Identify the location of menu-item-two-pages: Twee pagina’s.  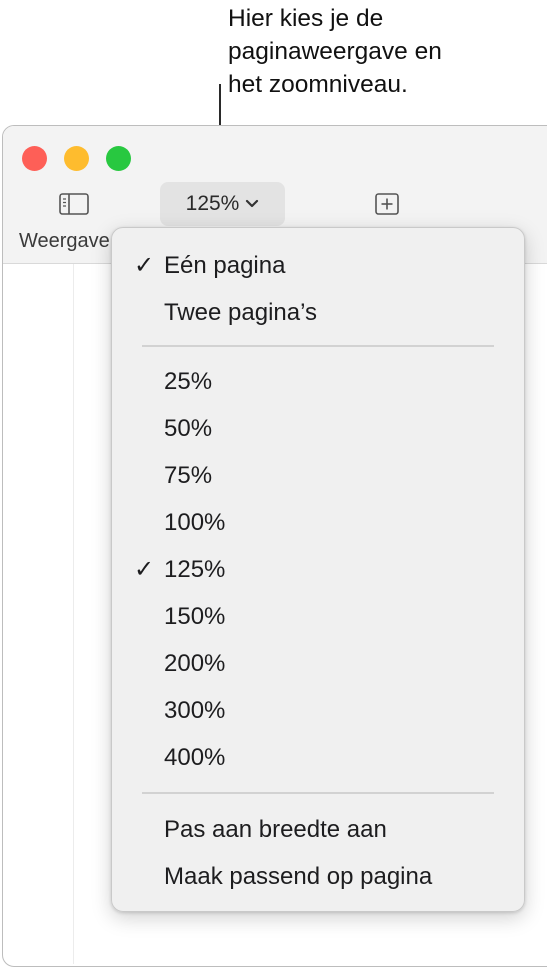
(318, 313).